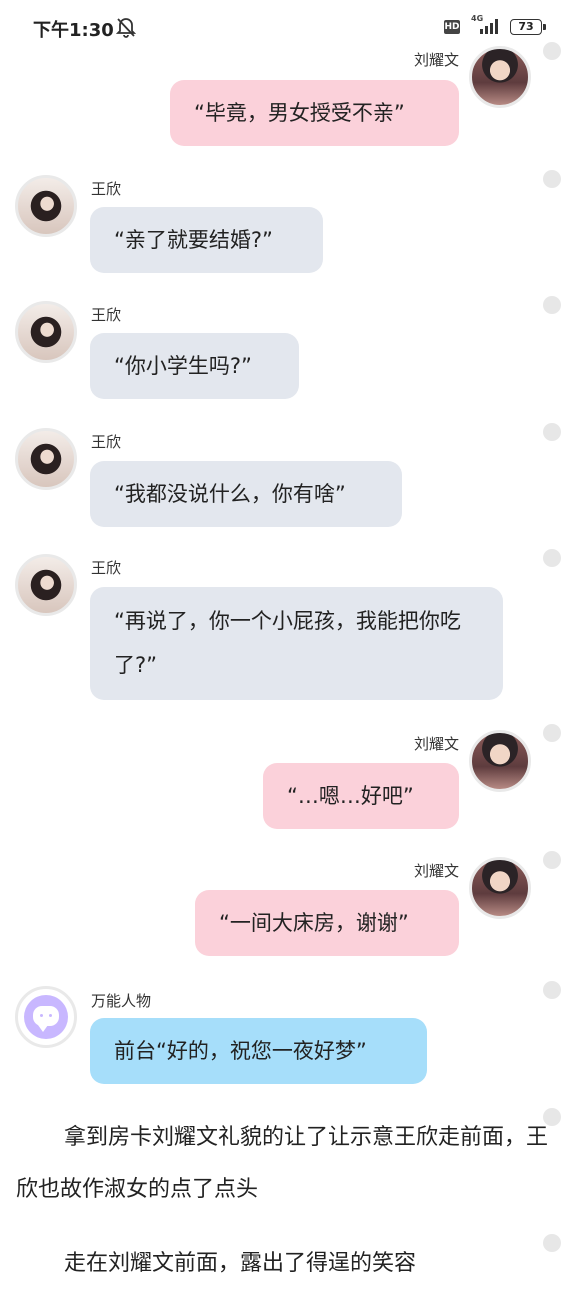  Describe the element at coordinates (288, 26) in the screenshot. I see `status-bar: 下午1:30 HD 4G 73` at that location.